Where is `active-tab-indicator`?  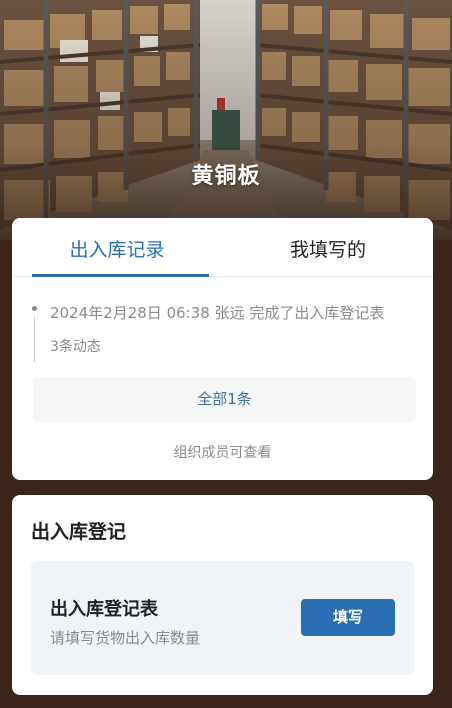 active-tab-indicator is located at coordinates (120, 275).